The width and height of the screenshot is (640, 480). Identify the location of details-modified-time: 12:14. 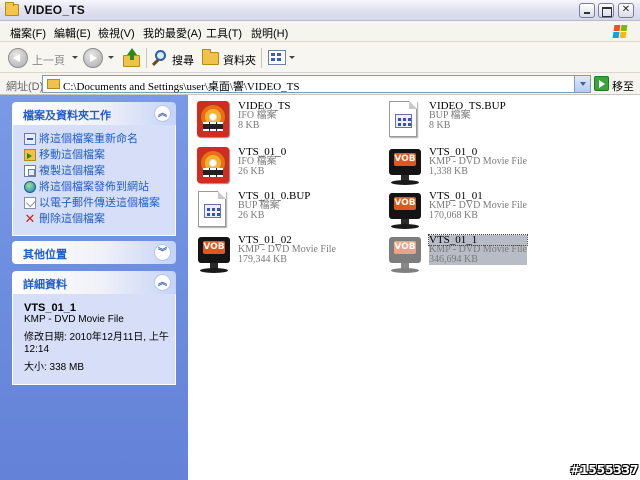
(37, 349).